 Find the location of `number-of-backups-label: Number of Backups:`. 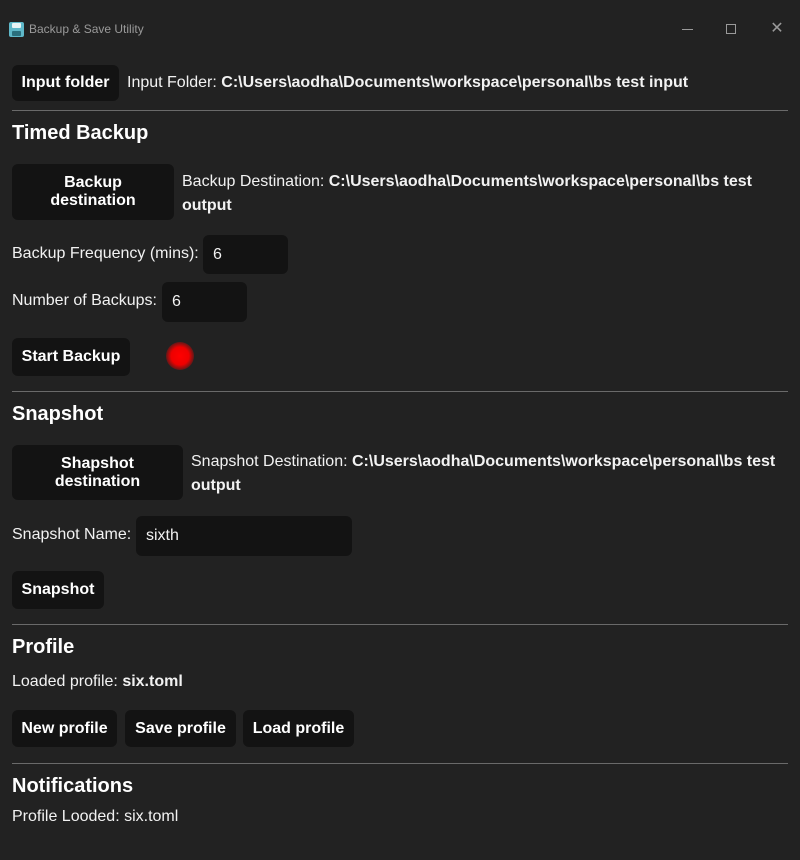

number-of-backups-label: Number of Backups: is located at coordinates (84, 300).